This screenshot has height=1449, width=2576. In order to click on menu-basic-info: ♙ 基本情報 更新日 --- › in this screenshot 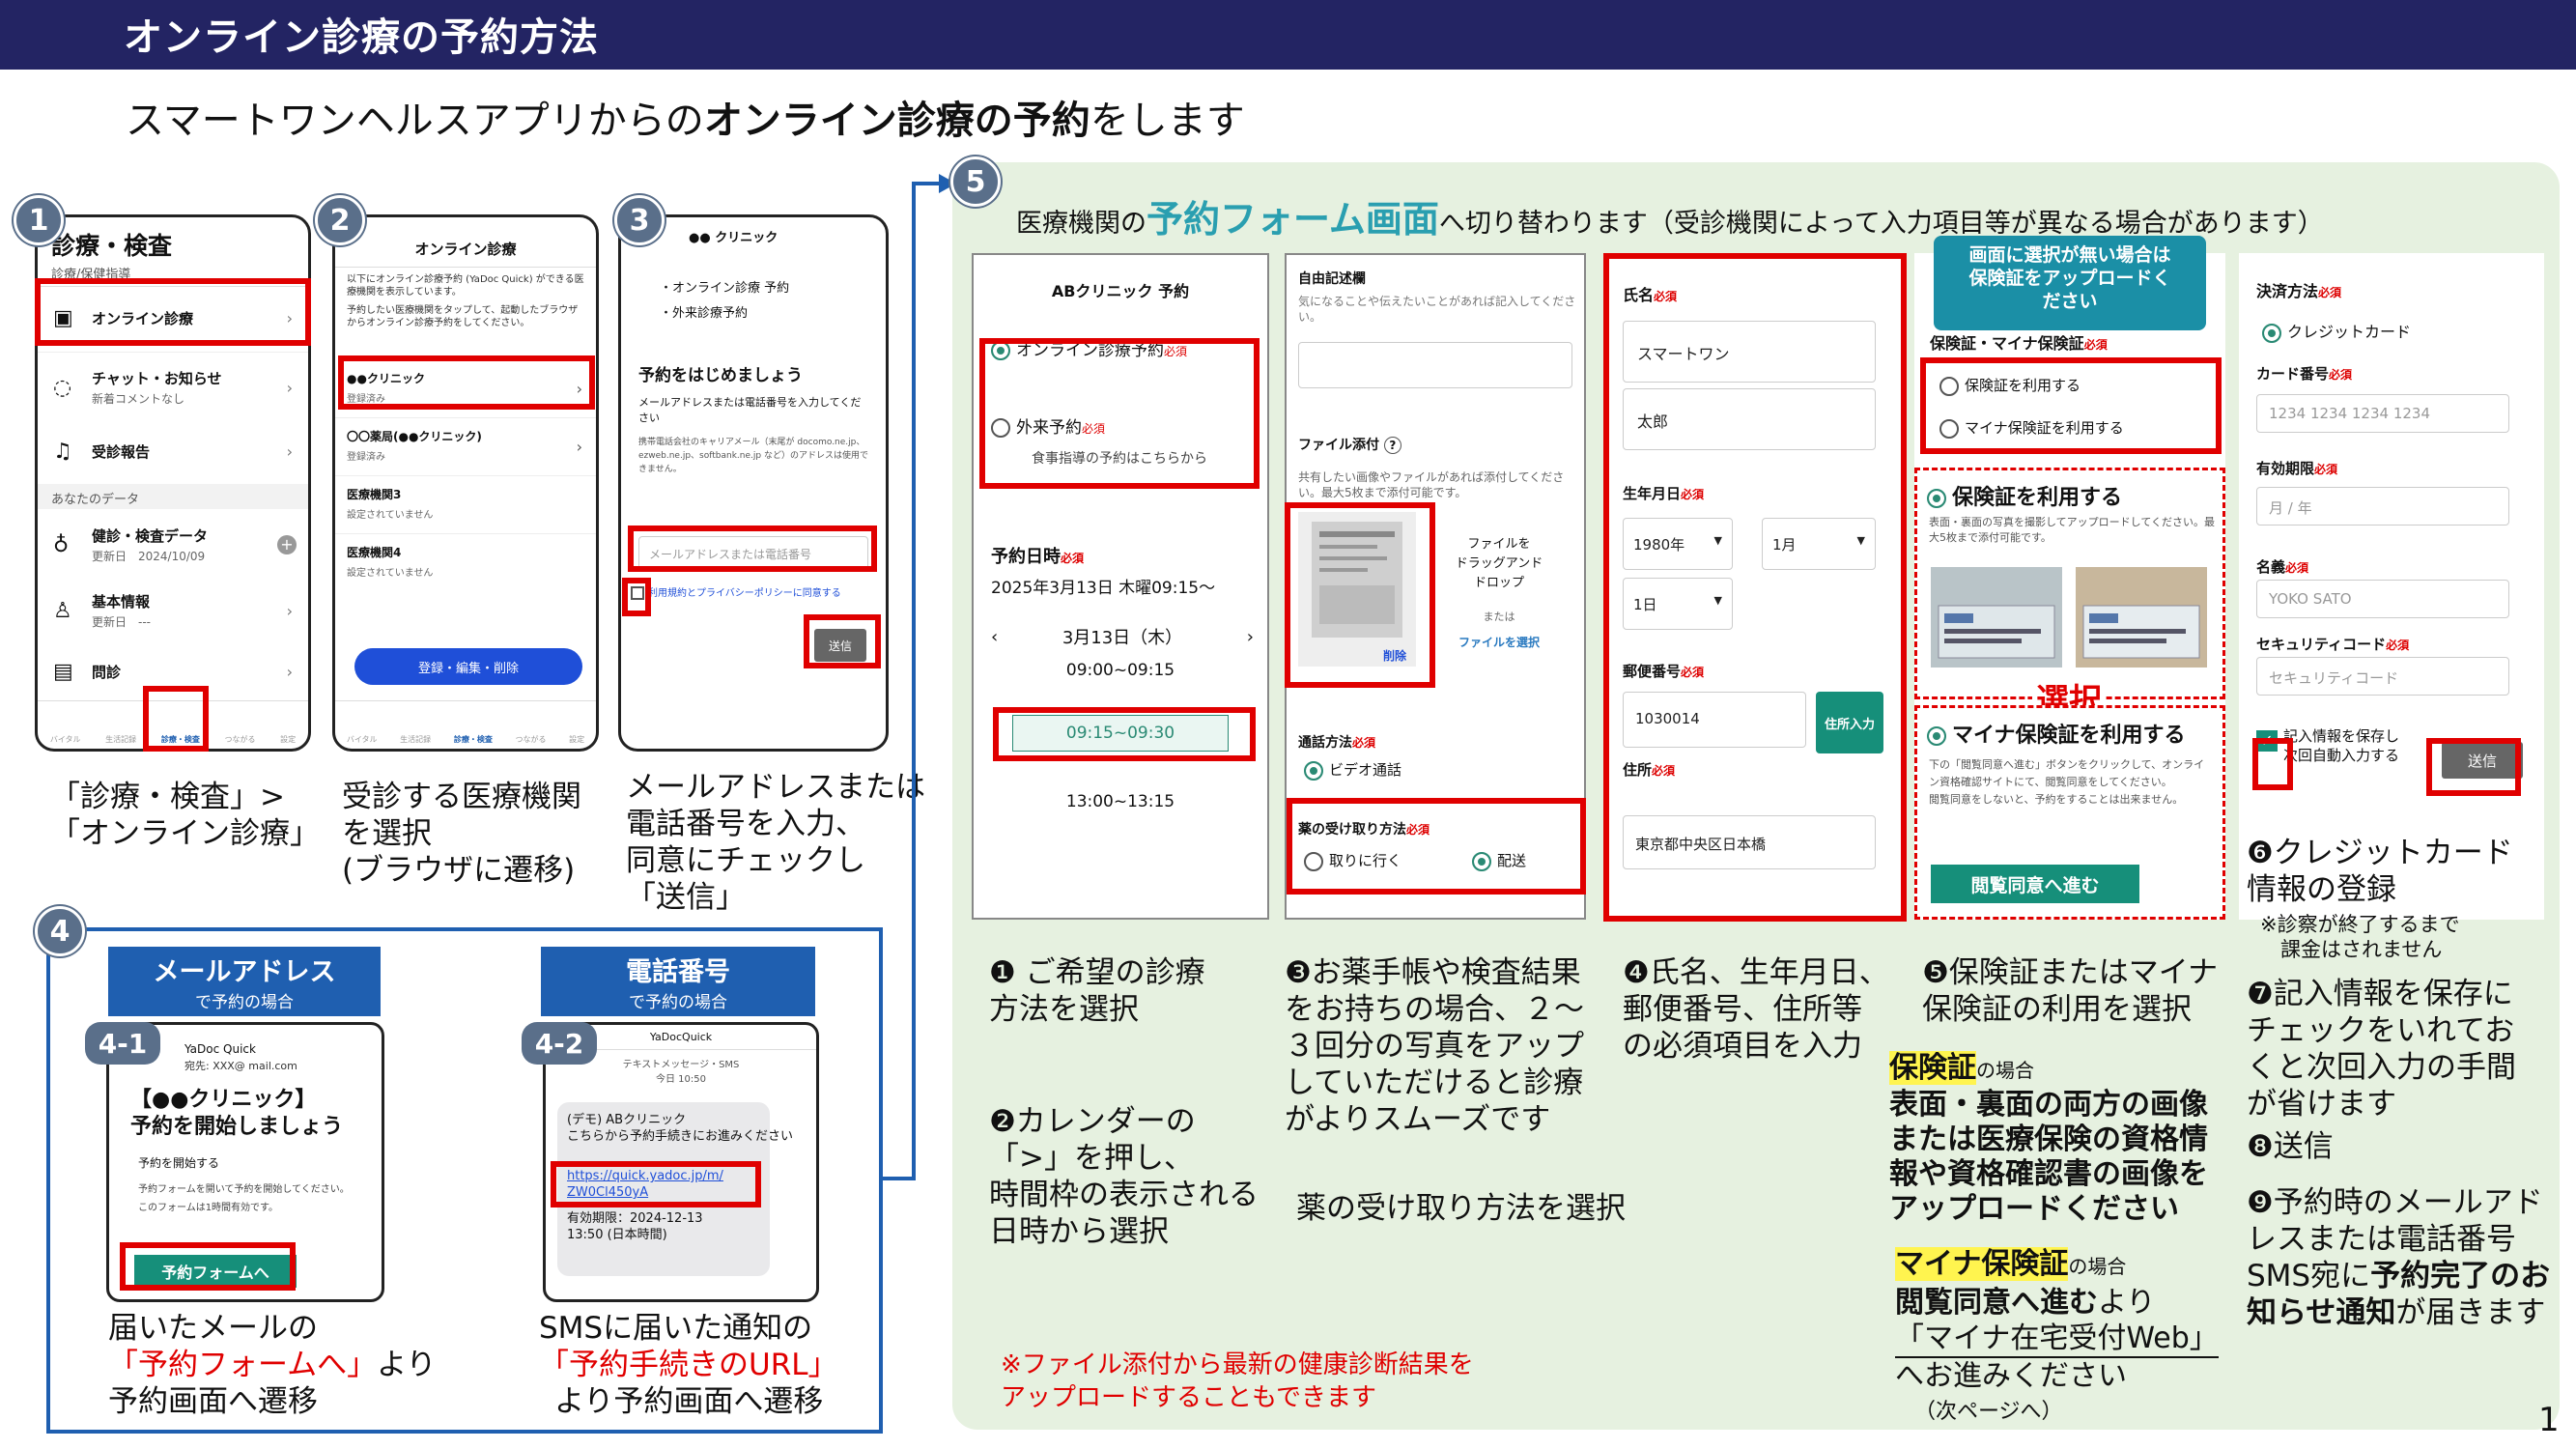, I will do `click(173, 610)`.